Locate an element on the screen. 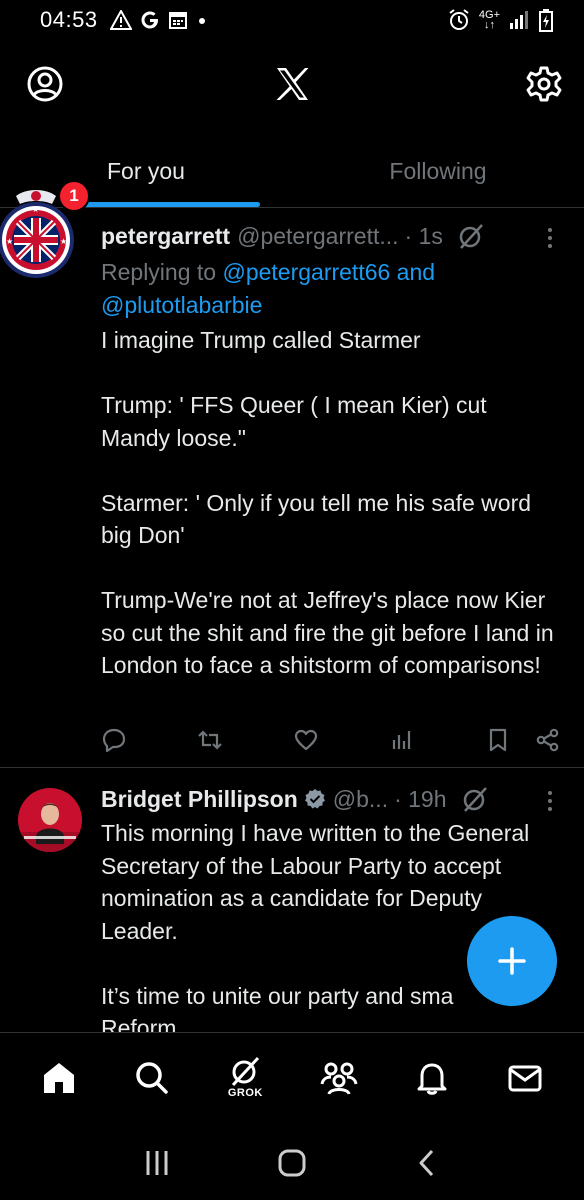 The height and width of the screenshot is (1200, 584). messages-icon is located at coordinates (525, 1078).